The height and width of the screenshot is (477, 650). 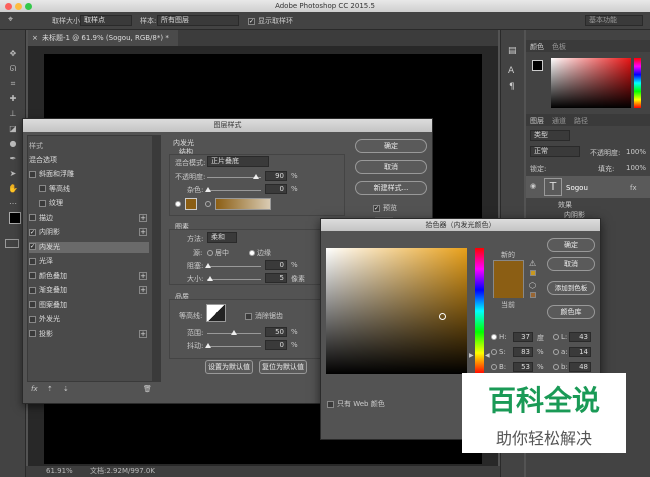 What do you see at coordinates (636, 152) in the screenshot?
I see `layer-opacity-value: 100%` at bounding box center [636, 152].